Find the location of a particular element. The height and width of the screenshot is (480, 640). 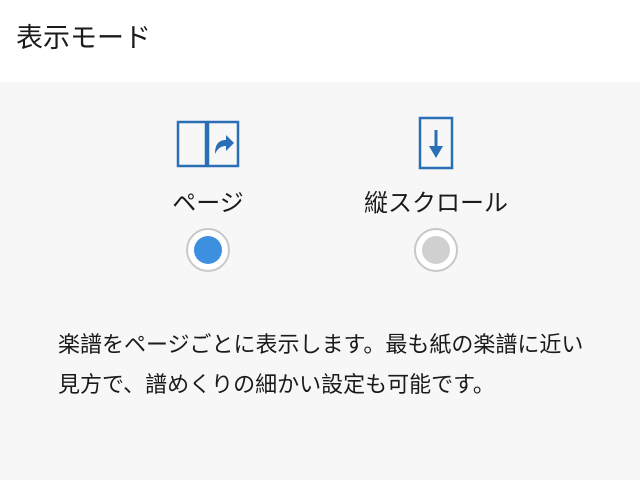

option-label-page: ページ is located at coordinates (208, 203).